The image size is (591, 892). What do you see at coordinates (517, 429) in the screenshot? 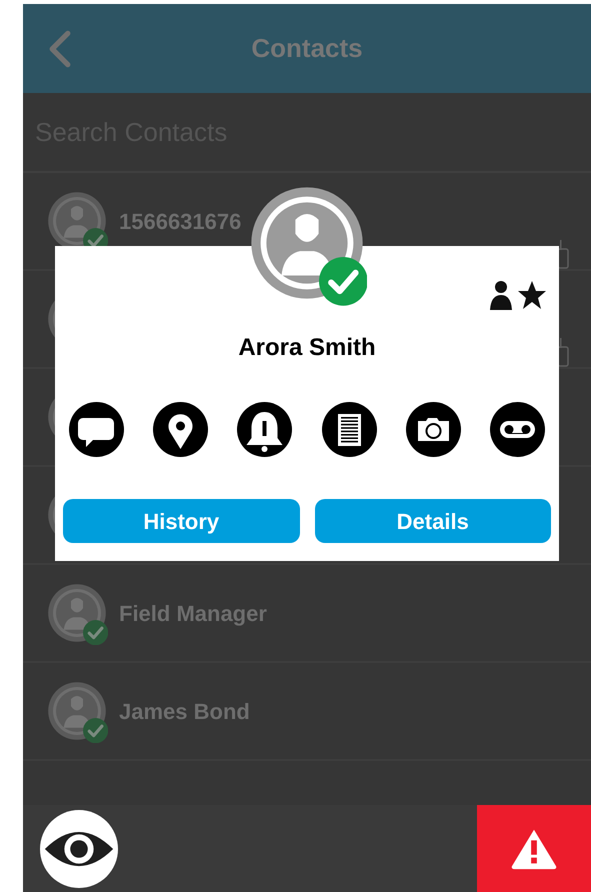
I see `voicemail-icon` at bounding box center [517, 429].